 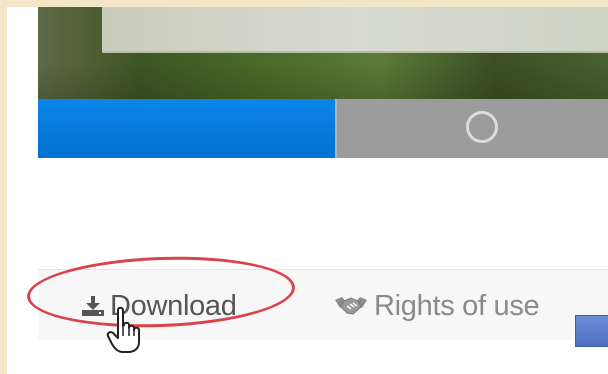 I want to click on handshake-icon, so click(x=351, y=306).